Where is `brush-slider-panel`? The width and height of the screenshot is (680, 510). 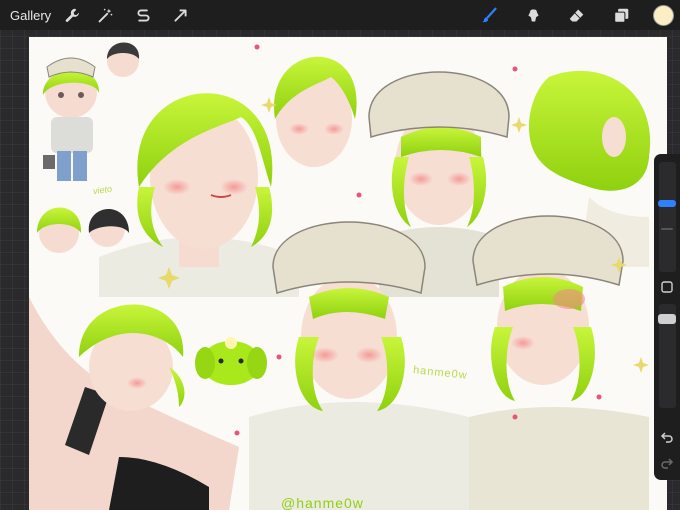
brush-slider-panel is located at coordinates (667, 317).